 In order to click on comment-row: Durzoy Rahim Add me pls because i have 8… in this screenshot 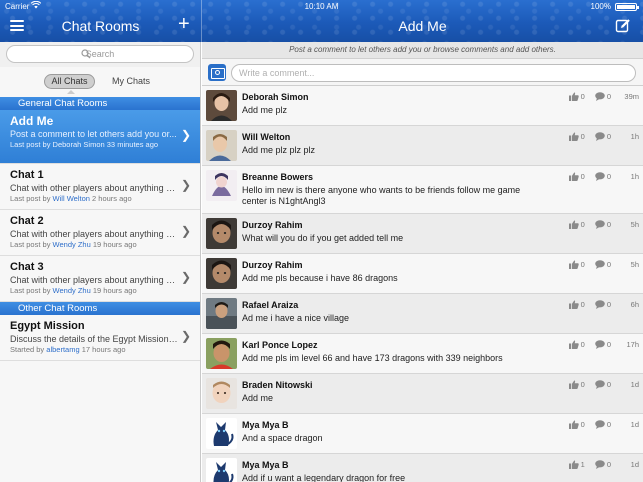, I will do `click(422, 274)`.